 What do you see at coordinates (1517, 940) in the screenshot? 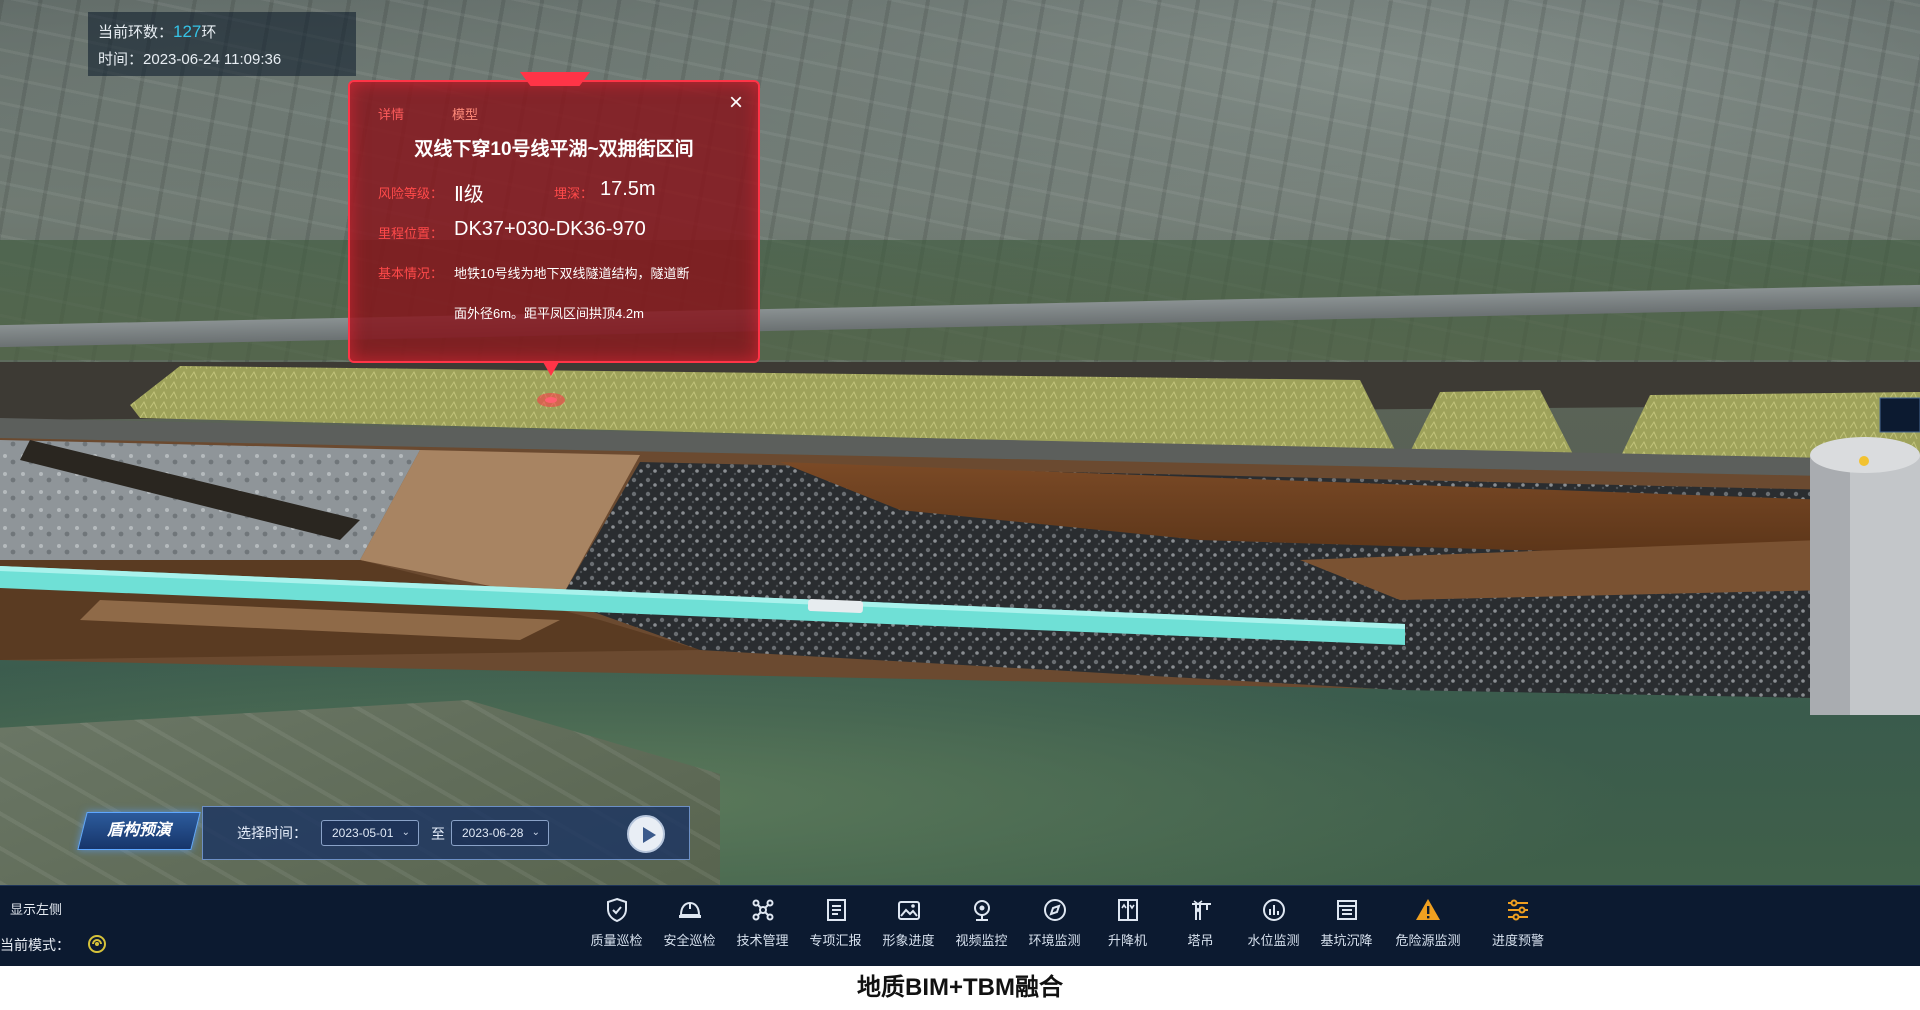
I see `tool-label: 进度预警` at bounding box center [1517, 940].